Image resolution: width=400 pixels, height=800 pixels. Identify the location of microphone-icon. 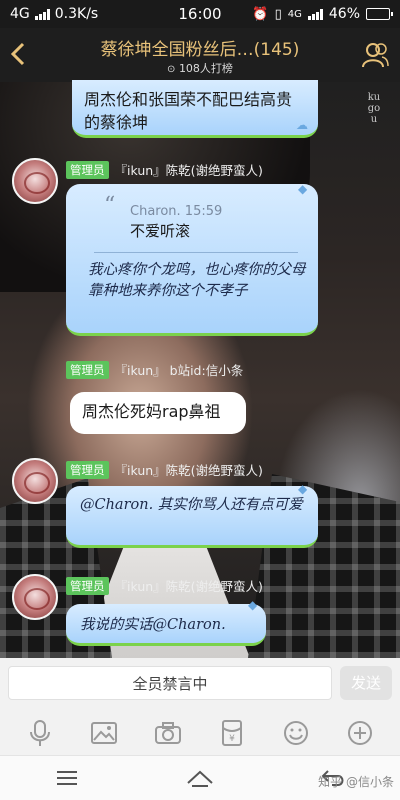
(40, 733).